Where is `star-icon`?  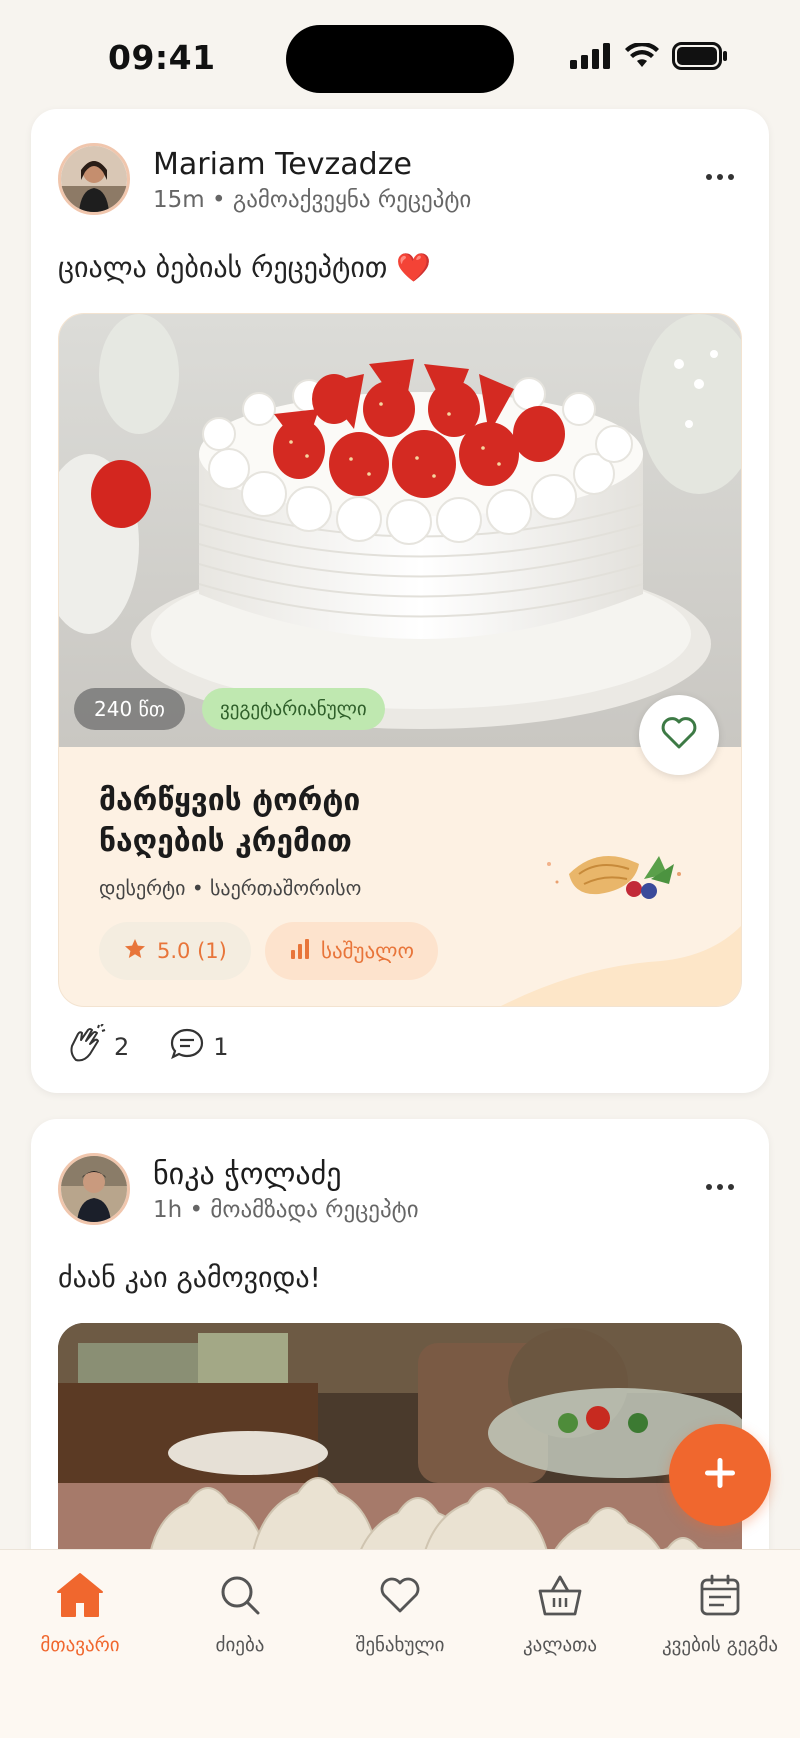 star-icon is located at coordinates (135, 951).